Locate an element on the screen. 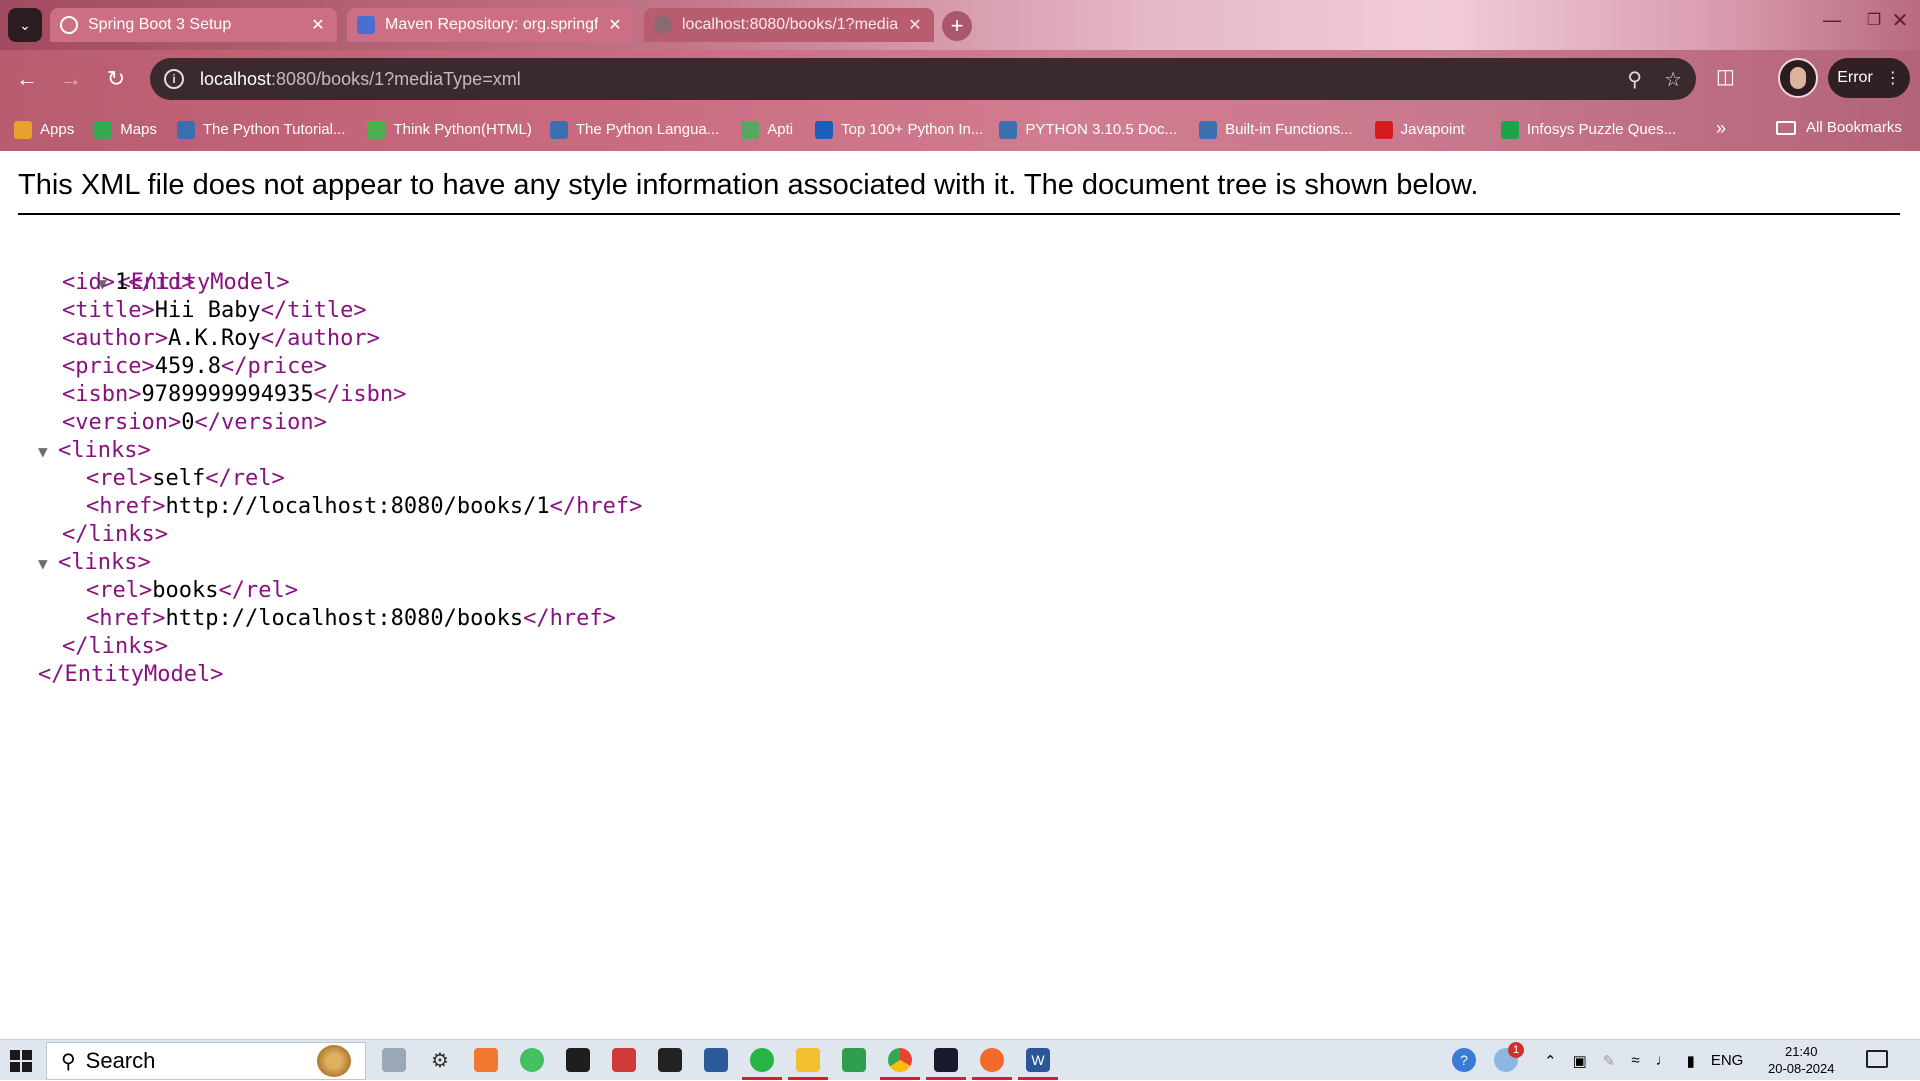 The height and width of the screenshot is (1081, 1920). taskbar-search-label: Search is located at coordinates (120, 1060).